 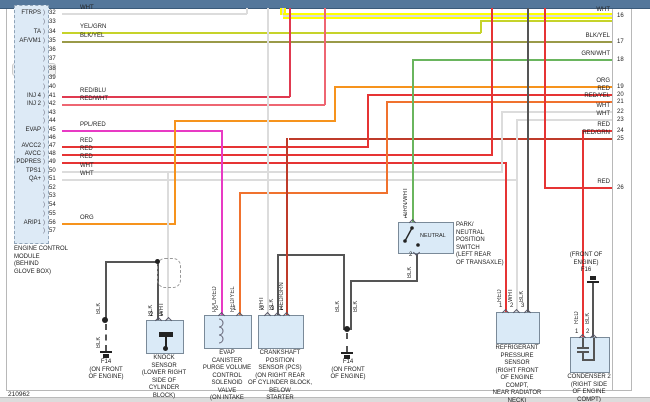 What do you see at coordinates (528, 160) in the screenshot?
I see `wire-refblk-up` at bounding box center [528, 160].